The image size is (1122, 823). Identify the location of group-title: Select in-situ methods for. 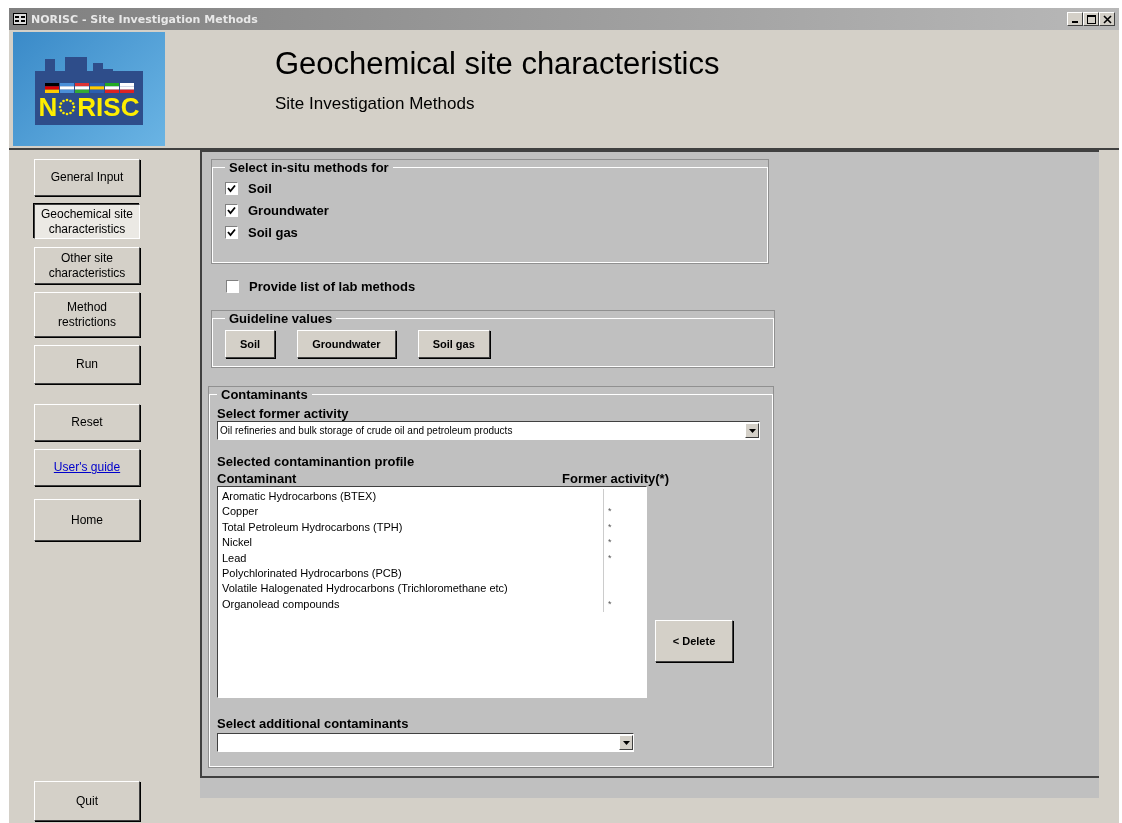
(309, 167).